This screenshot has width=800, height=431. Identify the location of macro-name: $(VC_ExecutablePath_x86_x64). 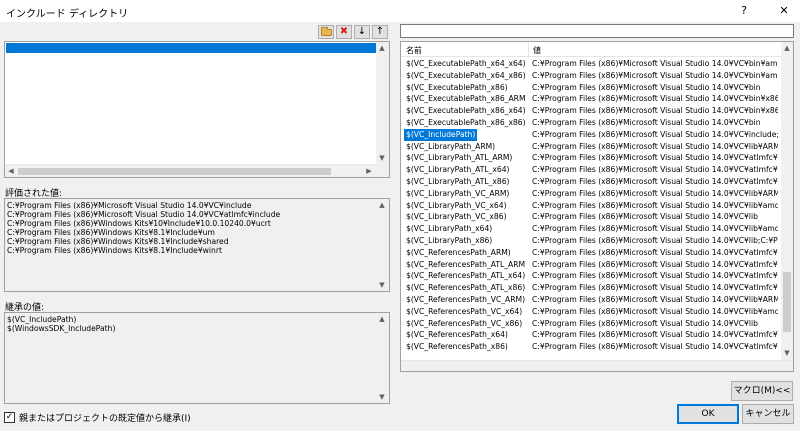
(466, 111).